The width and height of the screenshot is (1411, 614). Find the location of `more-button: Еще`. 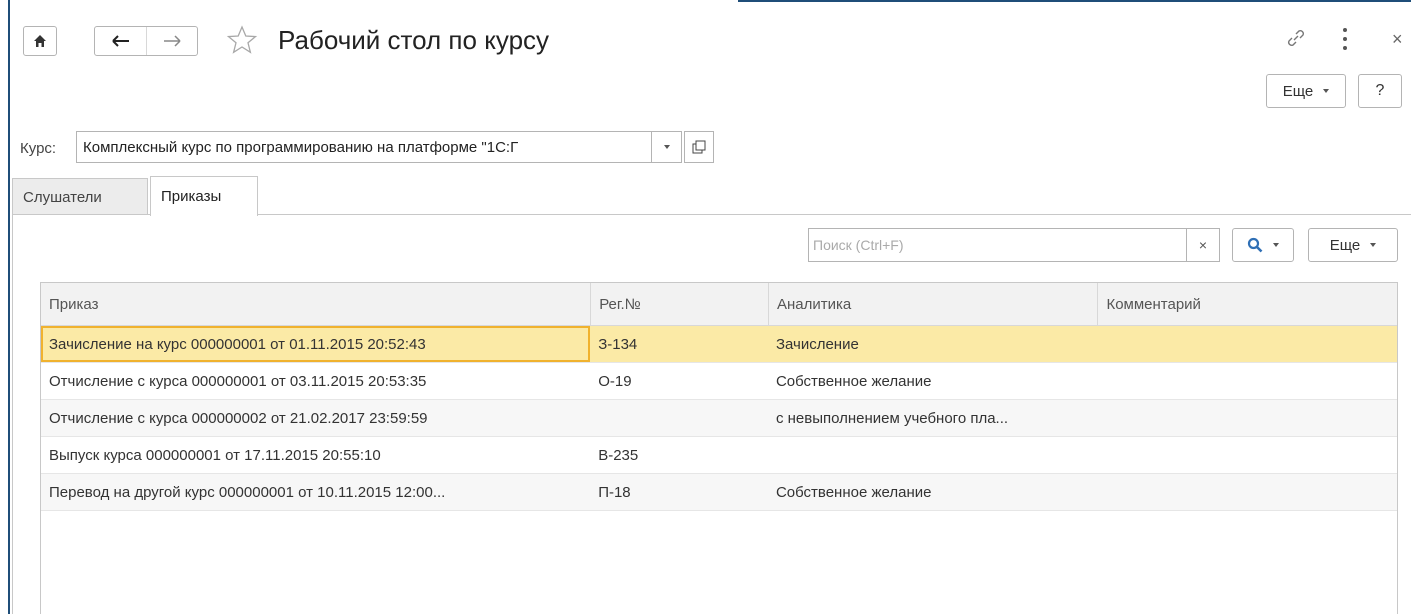

more-button: Еще is located at coordinates (1306, 91).